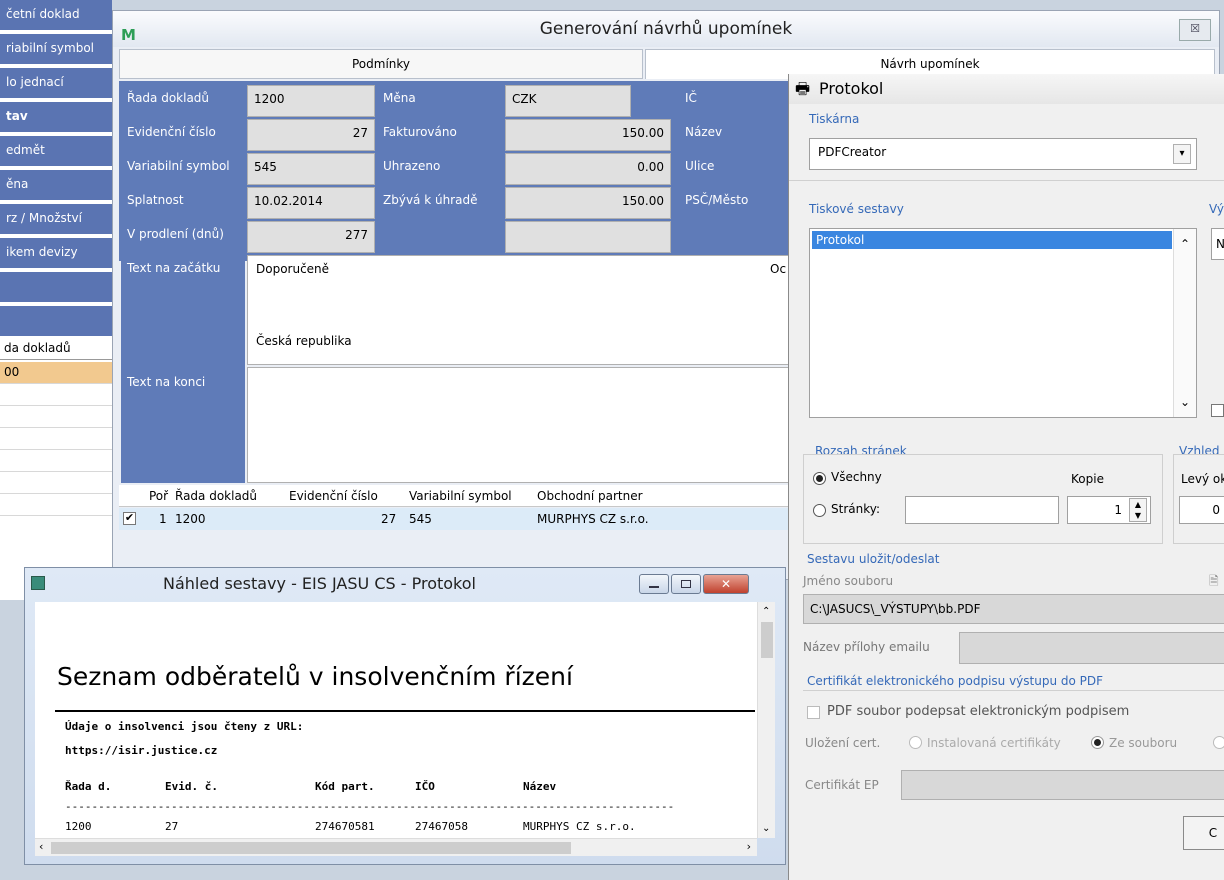  I want to click on from-file-label: Ze souboru, so click(1143, 743).